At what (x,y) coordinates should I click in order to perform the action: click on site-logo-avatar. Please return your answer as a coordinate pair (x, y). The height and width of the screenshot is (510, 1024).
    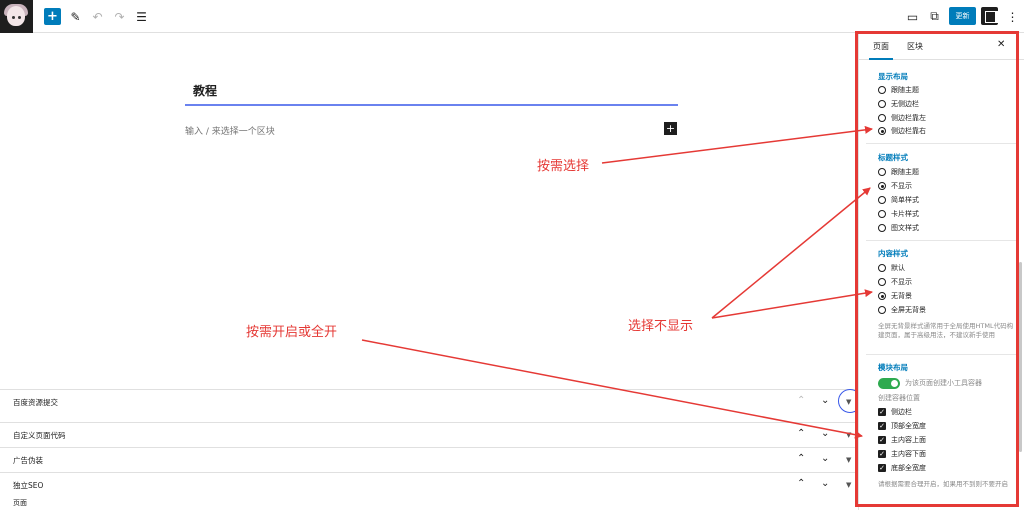
    Looking at the image, I should click on (16, 16).